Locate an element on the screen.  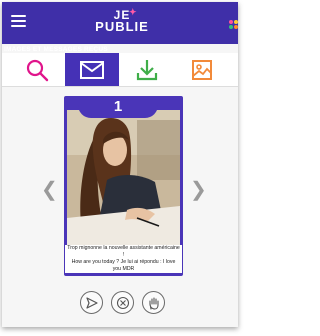
send-icon is located at coordinates (91, 302).